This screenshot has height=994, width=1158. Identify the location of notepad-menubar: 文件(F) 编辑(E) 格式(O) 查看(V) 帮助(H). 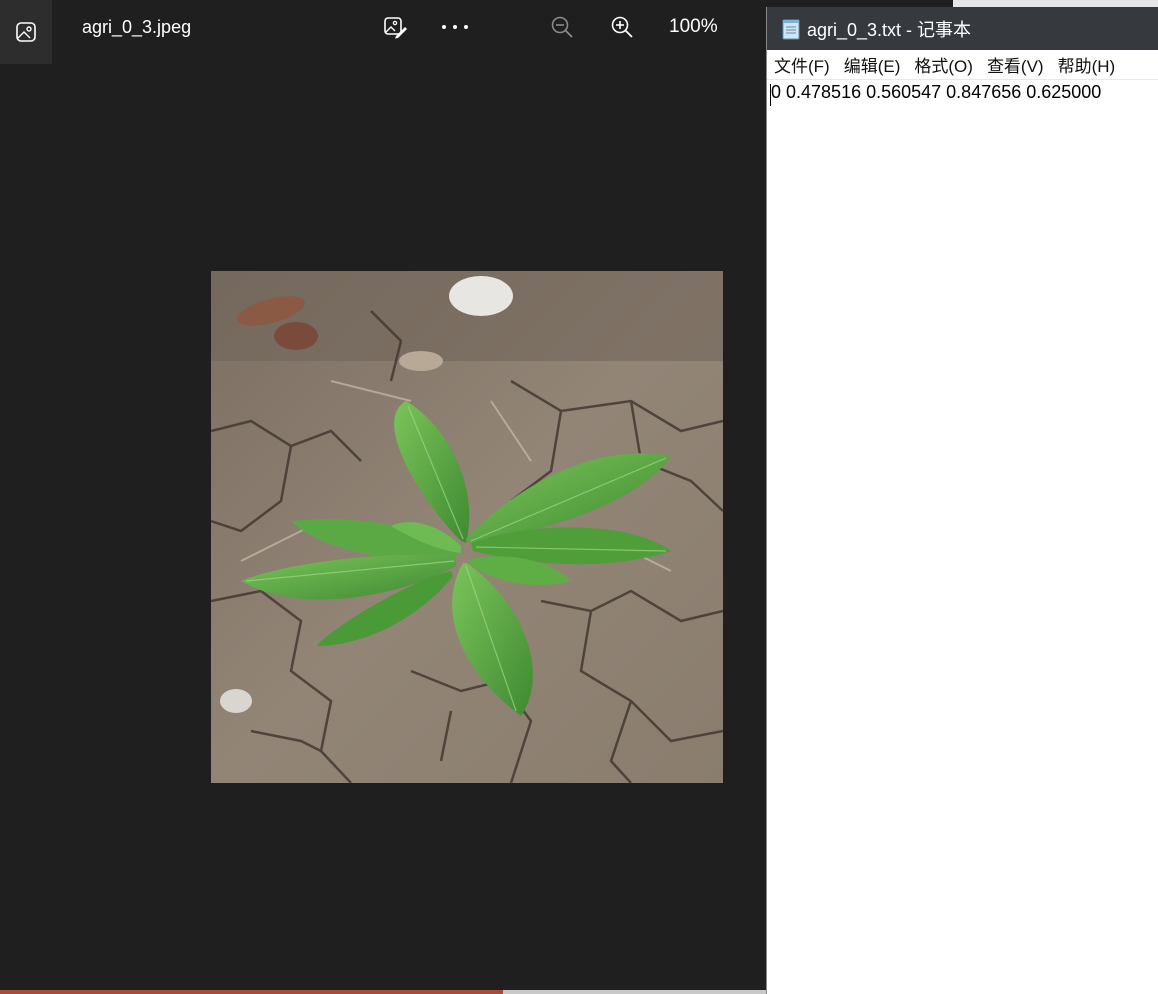
(962, 65).